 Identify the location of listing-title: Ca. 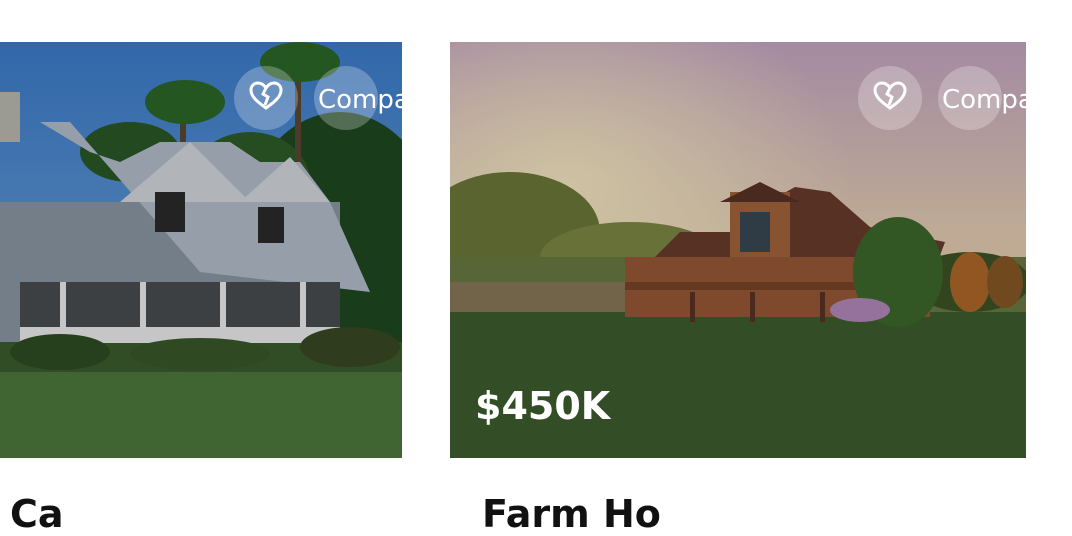
(37, 514).